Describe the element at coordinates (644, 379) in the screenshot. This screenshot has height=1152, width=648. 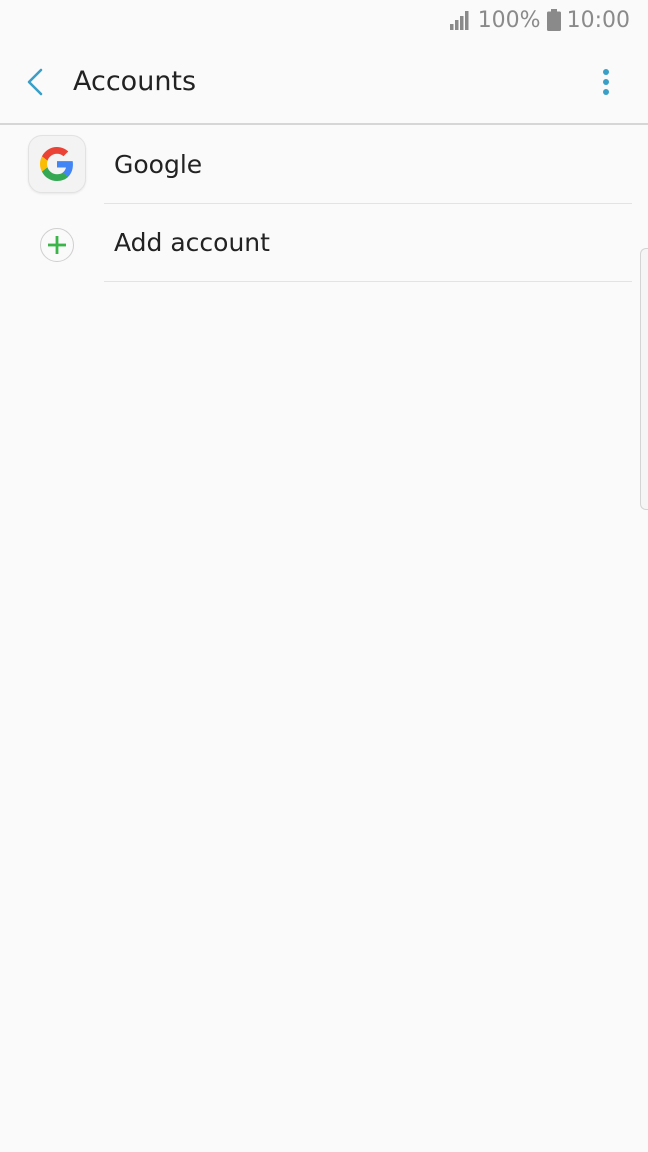
I see `edge-panel-handle` at that location.